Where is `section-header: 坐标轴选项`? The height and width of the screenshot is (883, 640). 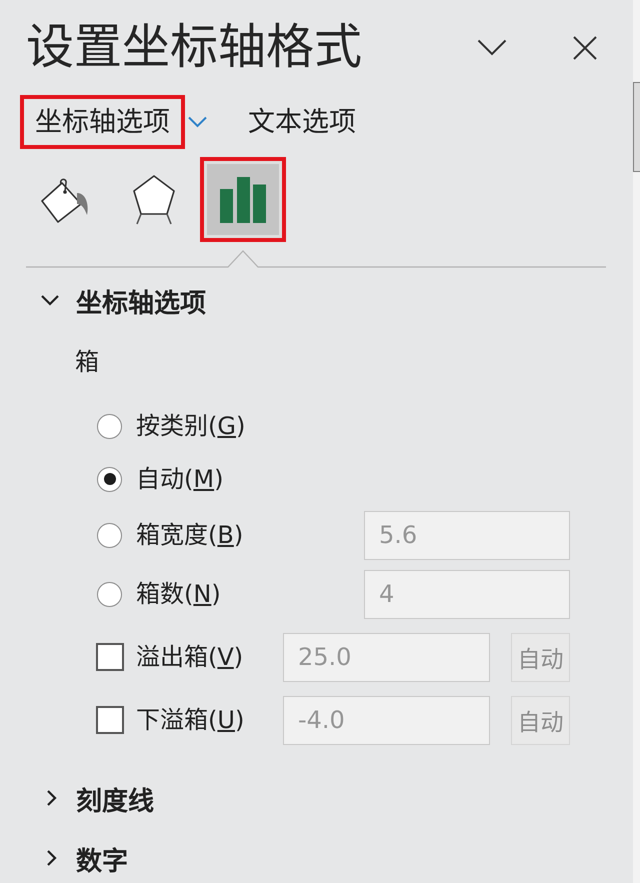 section-header: 坐标轴选项 is located at coordinates (123, 300).